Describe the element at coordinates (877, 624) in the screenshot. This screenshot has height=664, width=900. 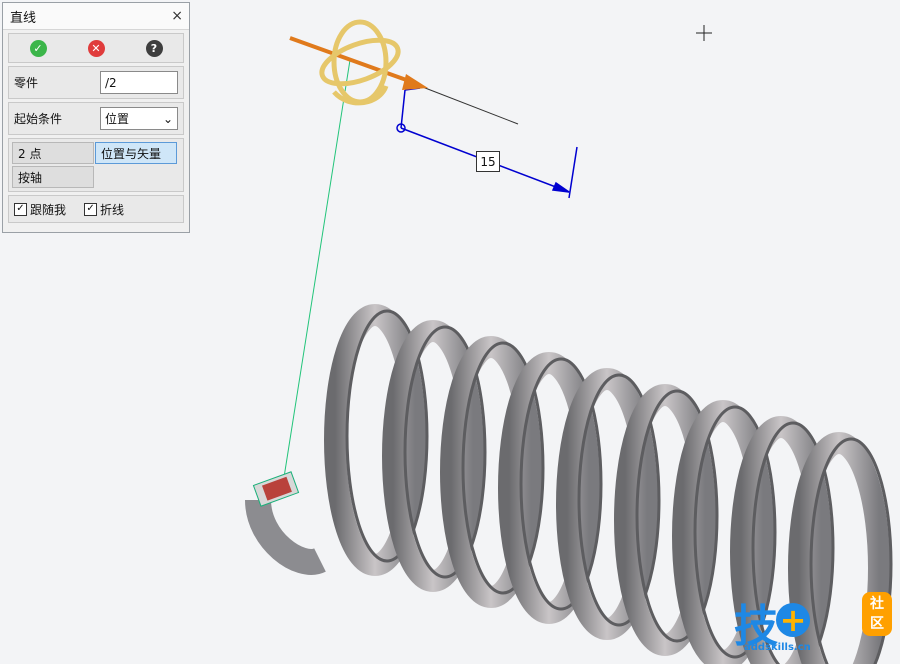
I see `badge-char-qu: 区` at that location.